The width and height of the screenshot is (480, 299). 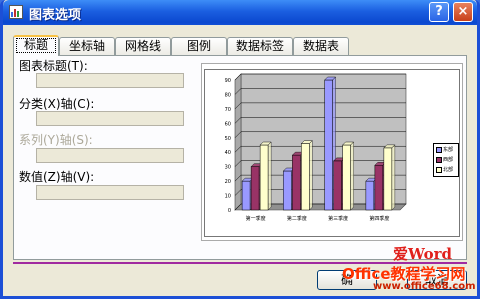 I want to click on y-tick-label: 40, so click(x=228, y=153).